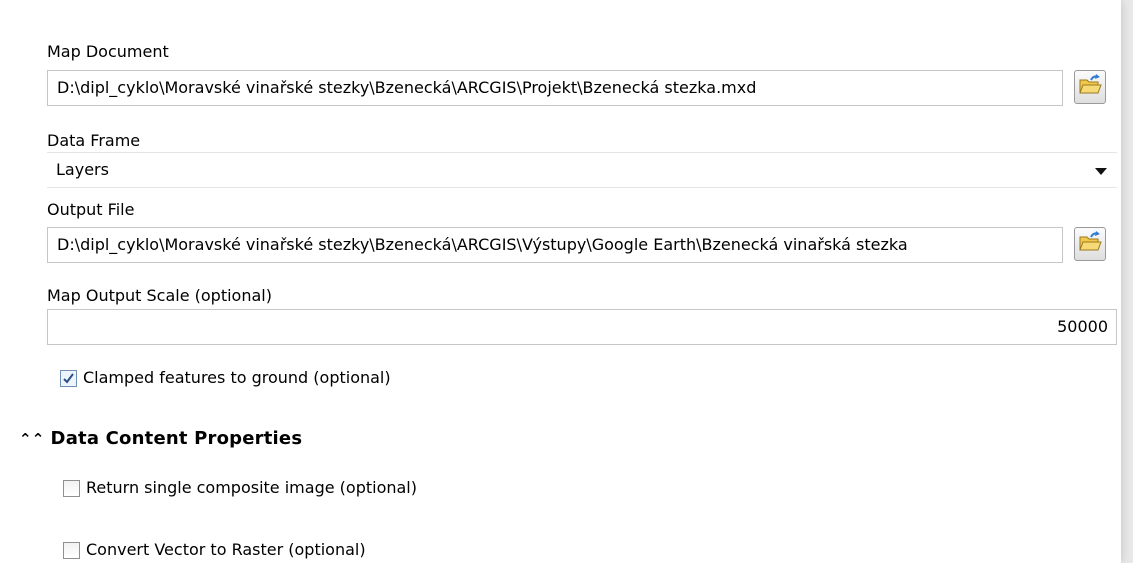  Describe the element at coordinates (71, 488) in the screenshot. I see `return-single-composite-checkbox` at that location.